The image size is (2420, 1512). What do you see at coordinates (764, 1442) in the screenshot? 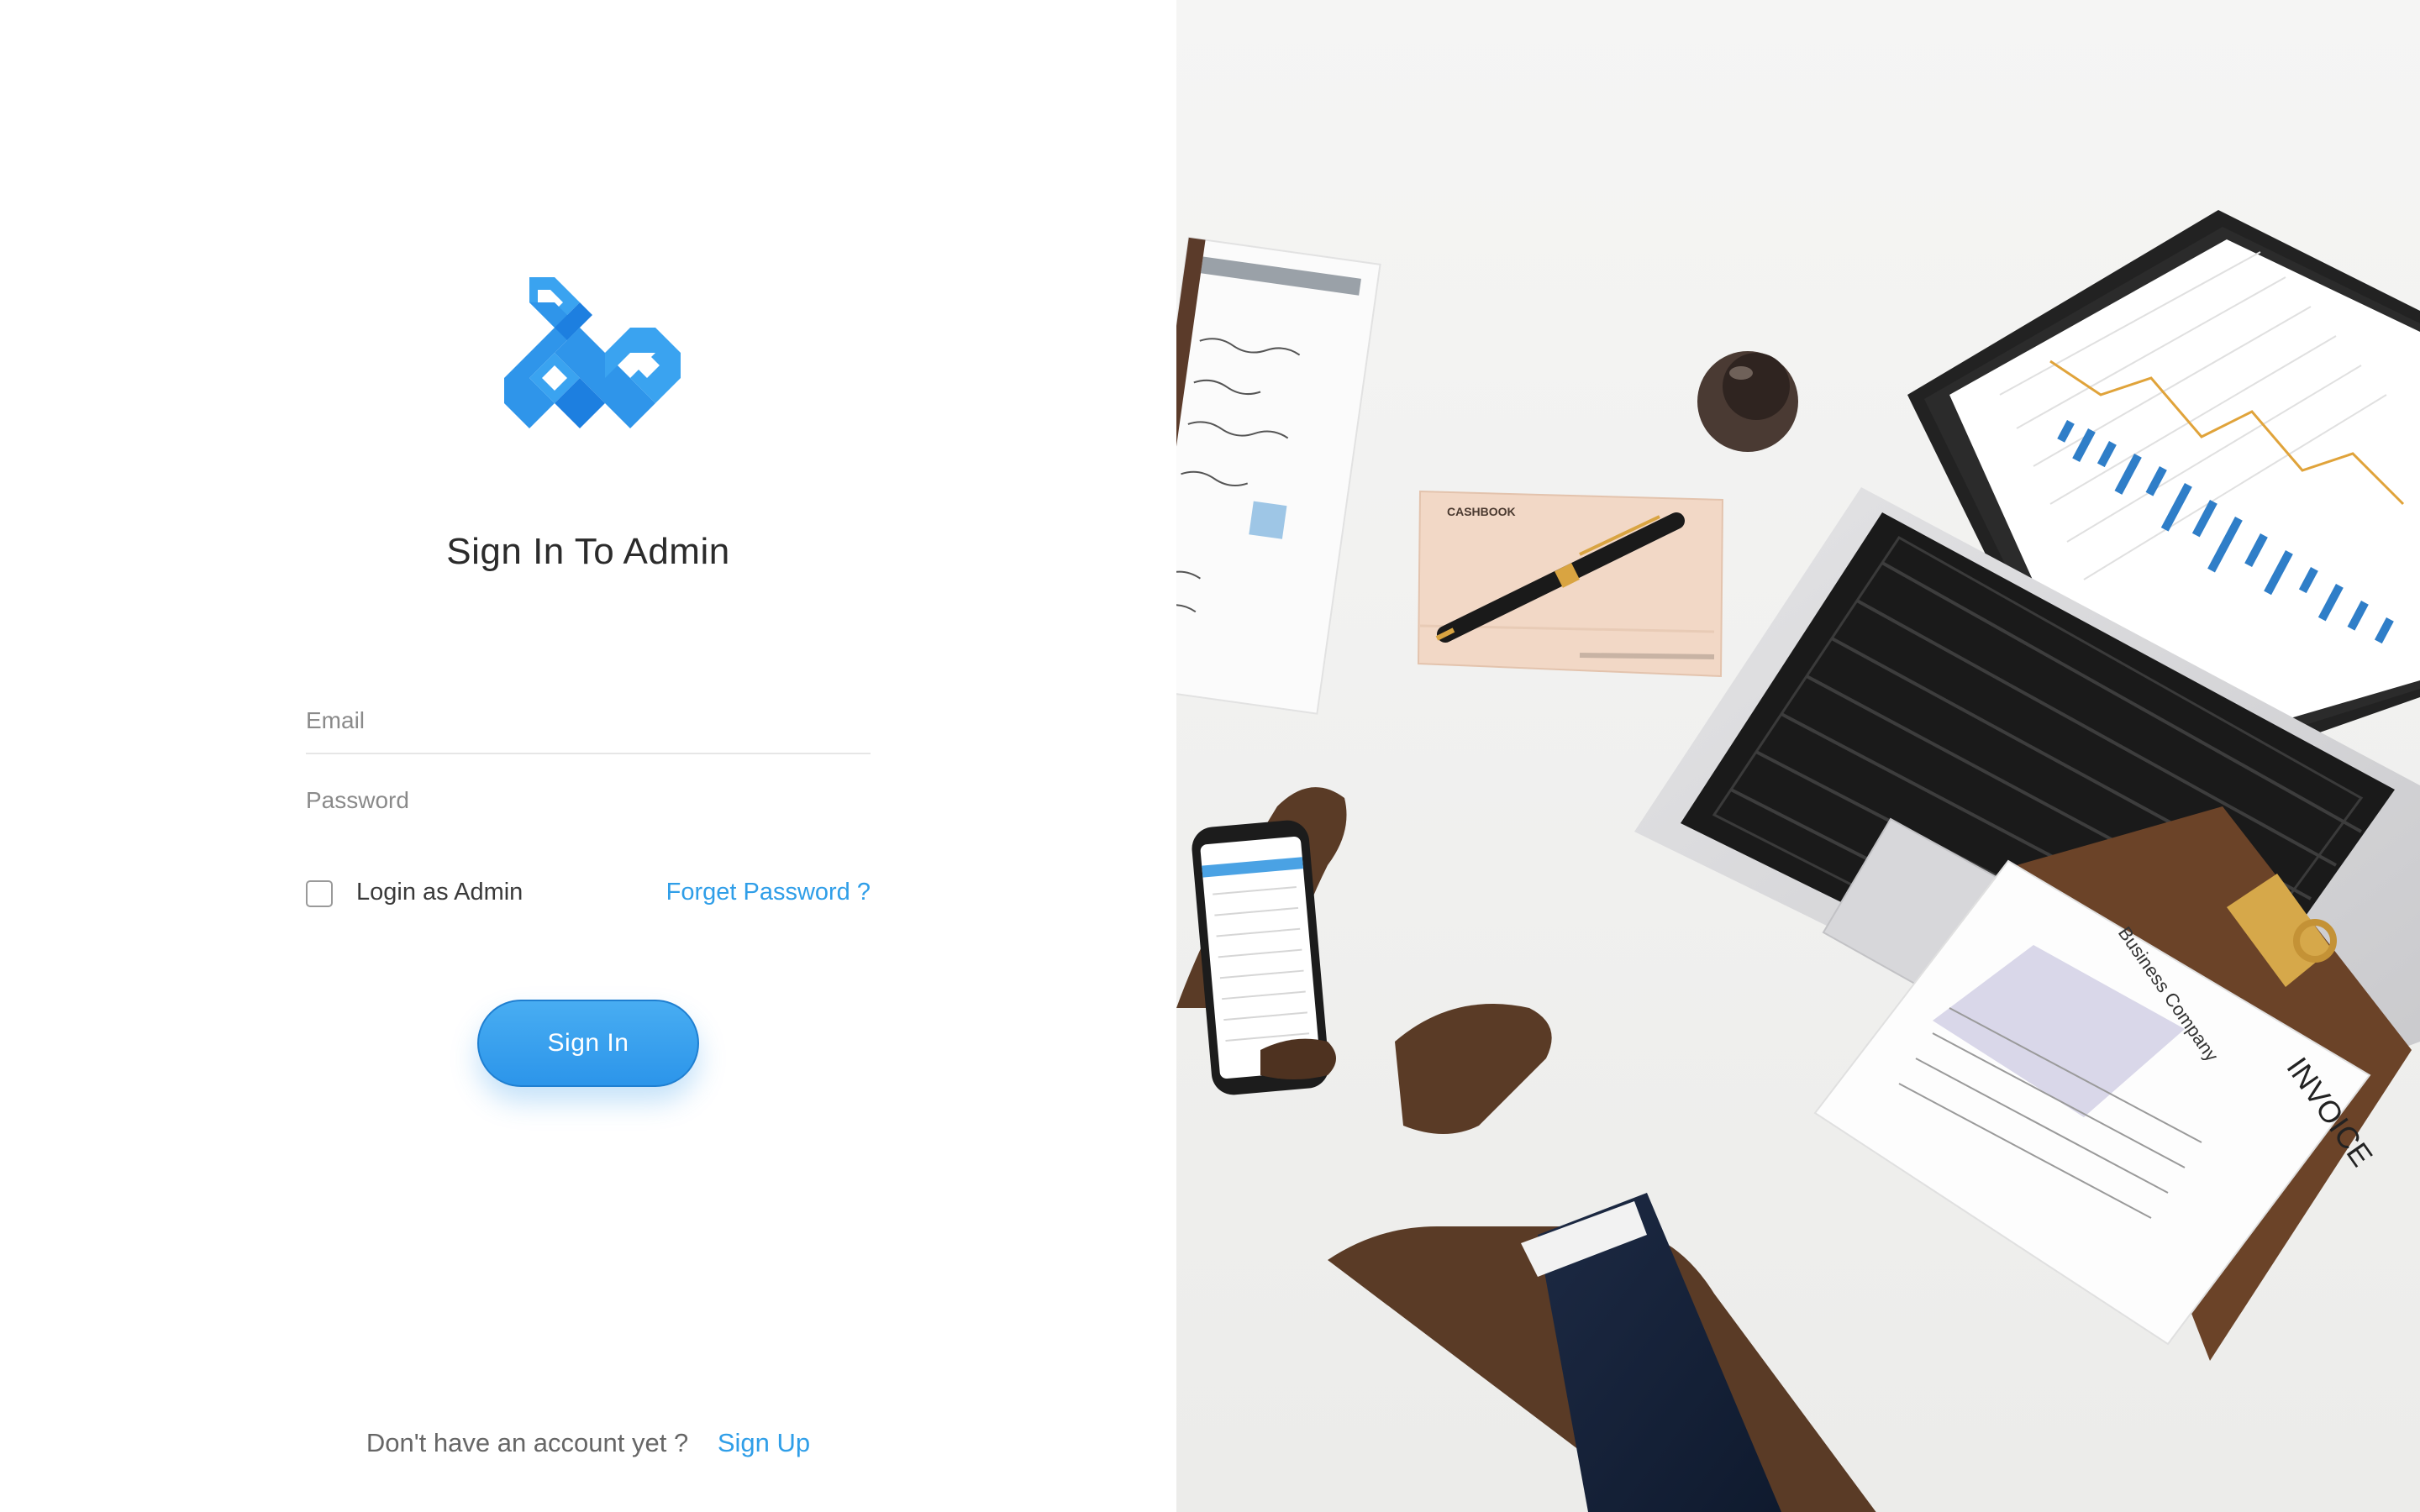
I see `sign-up-link: Sign Up` at bounding box center [764, 1442].